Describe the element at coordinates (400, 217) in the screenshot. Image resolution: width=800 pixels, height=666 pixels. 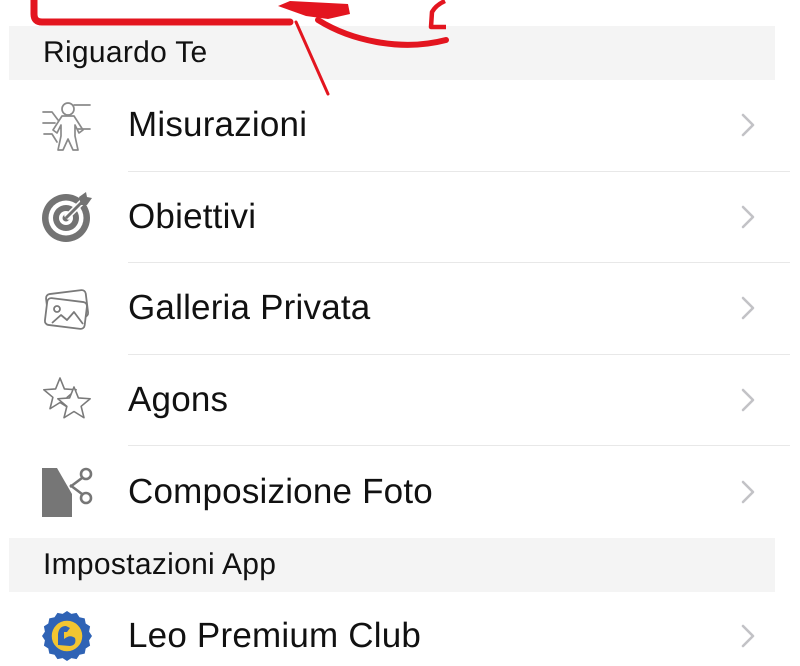
I see `menu-item: Obiettivi` at that location.